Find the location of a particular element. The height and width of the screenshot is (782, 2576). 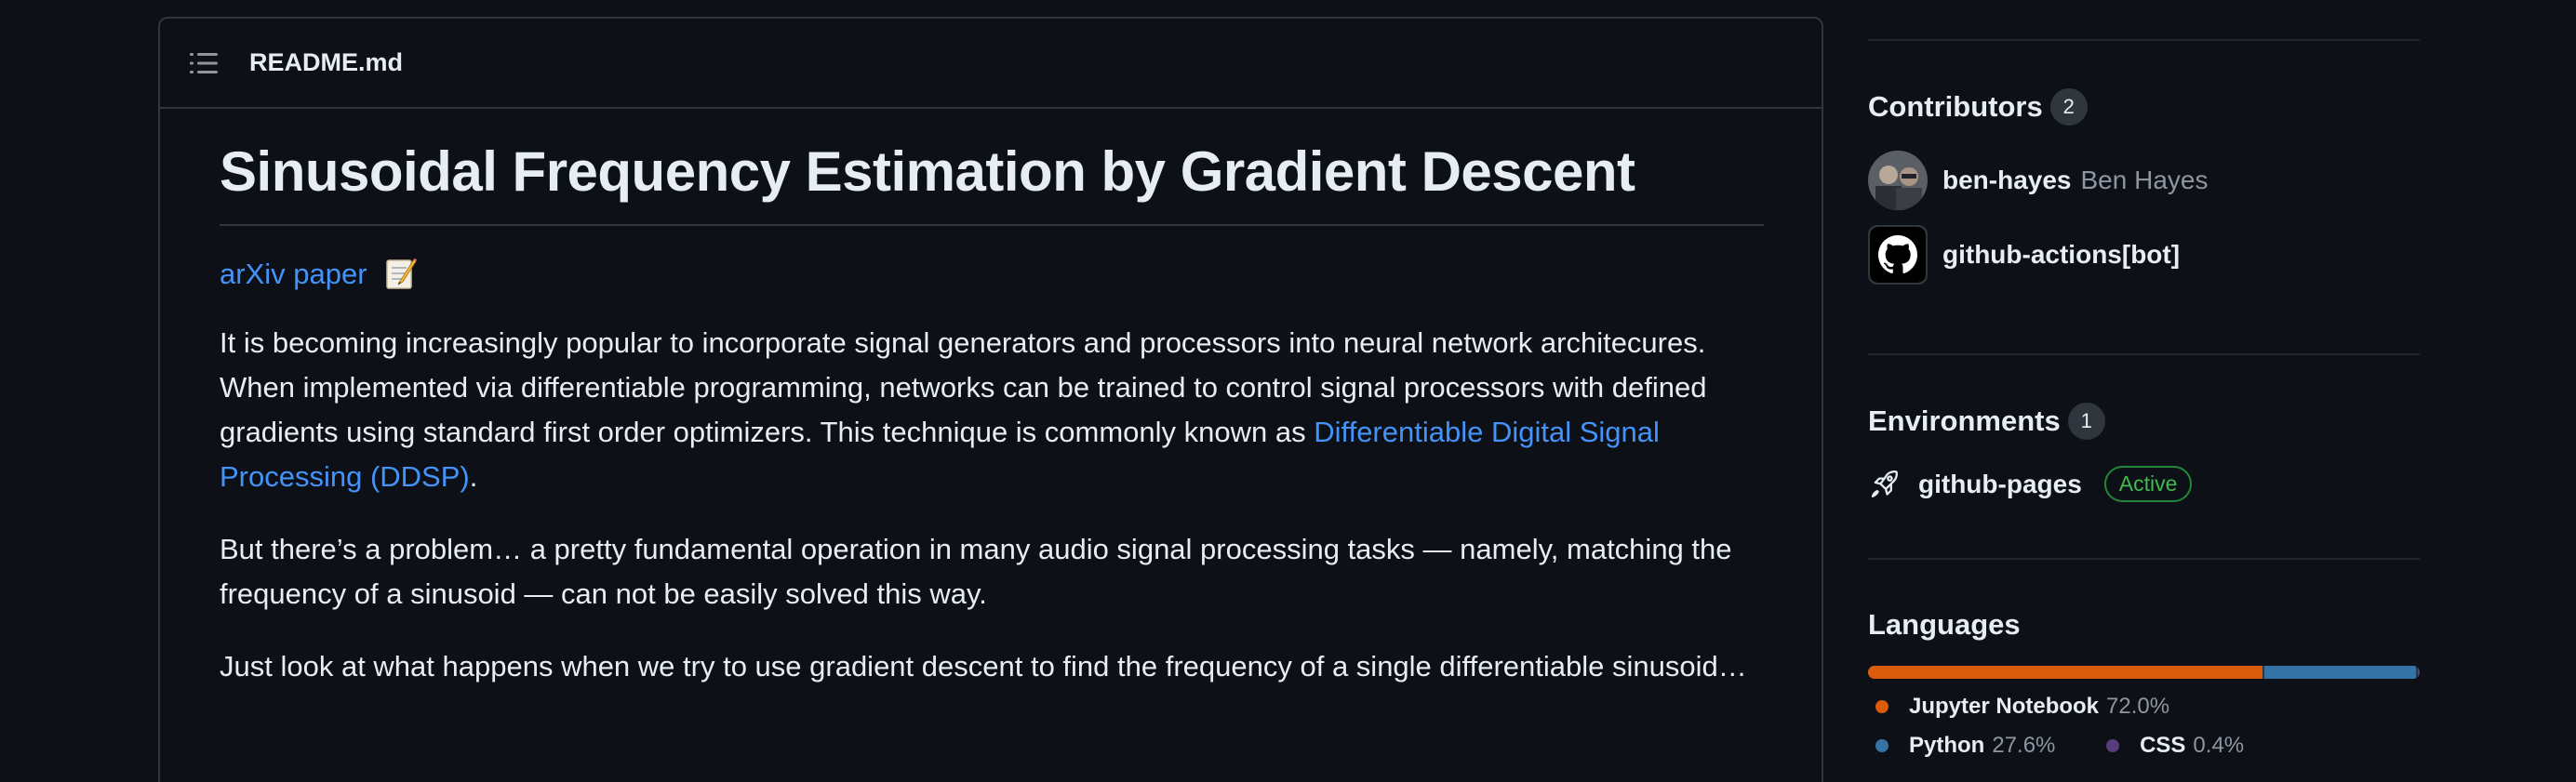

contributor-github-actions: github-actions[bot] is located at coordinates (2038, 255).